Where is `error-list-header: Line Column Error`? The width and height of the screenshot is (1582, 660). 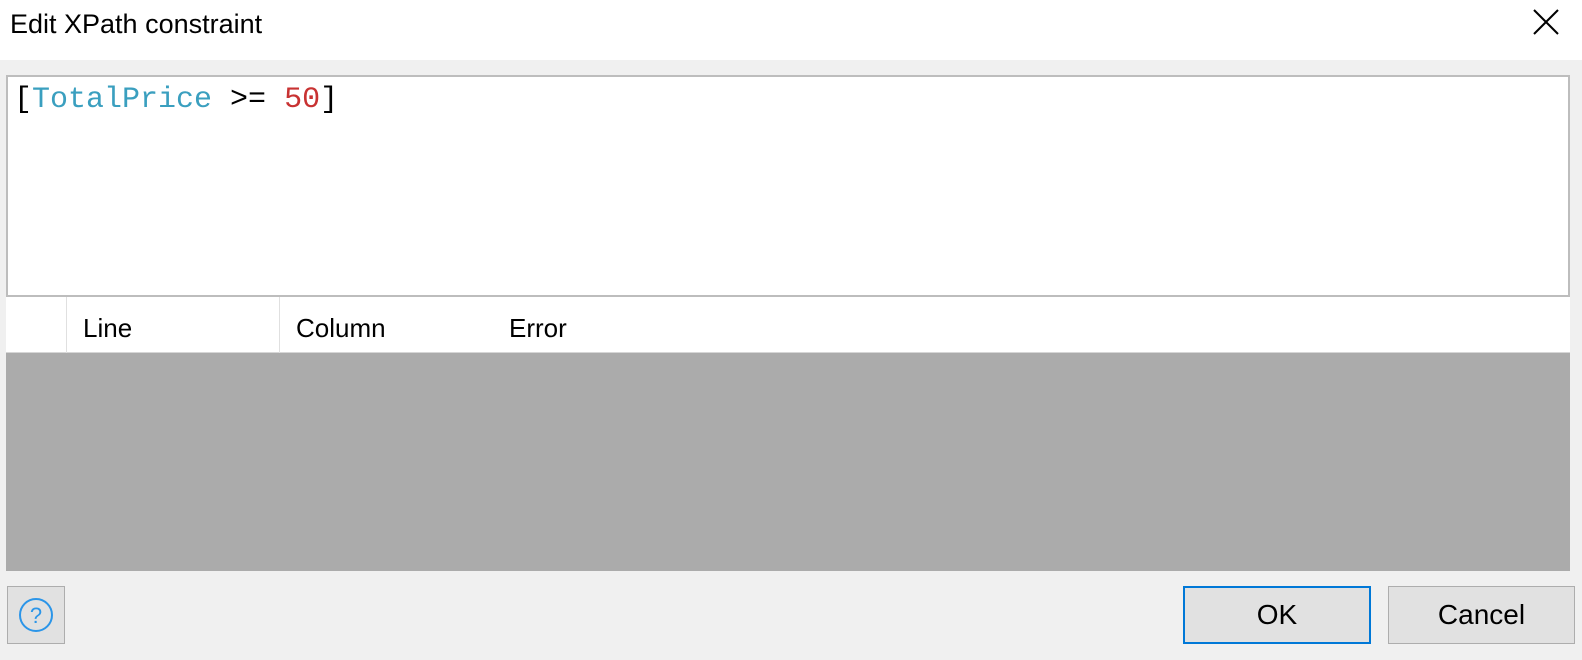 error-list-header: Line Column Error is located at coordinates (788, 325).